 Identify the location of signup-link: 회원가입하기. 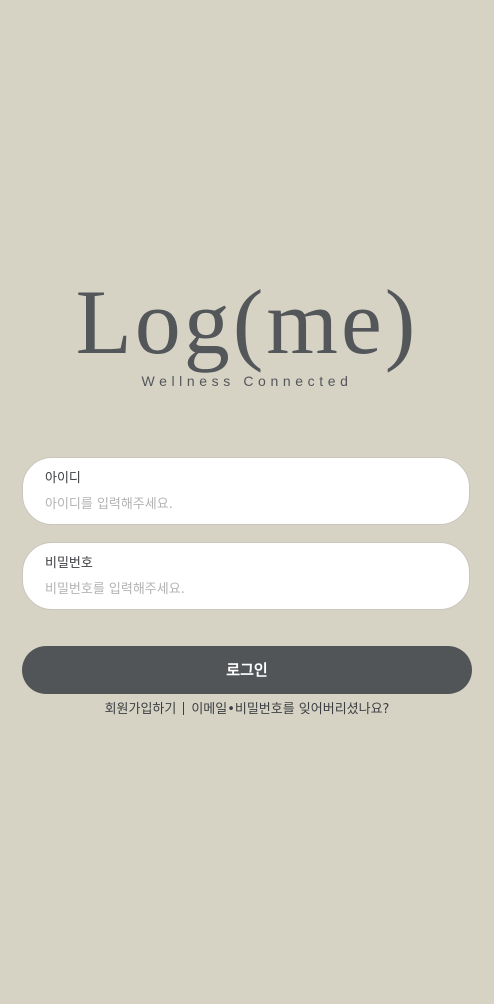
(141, 709).